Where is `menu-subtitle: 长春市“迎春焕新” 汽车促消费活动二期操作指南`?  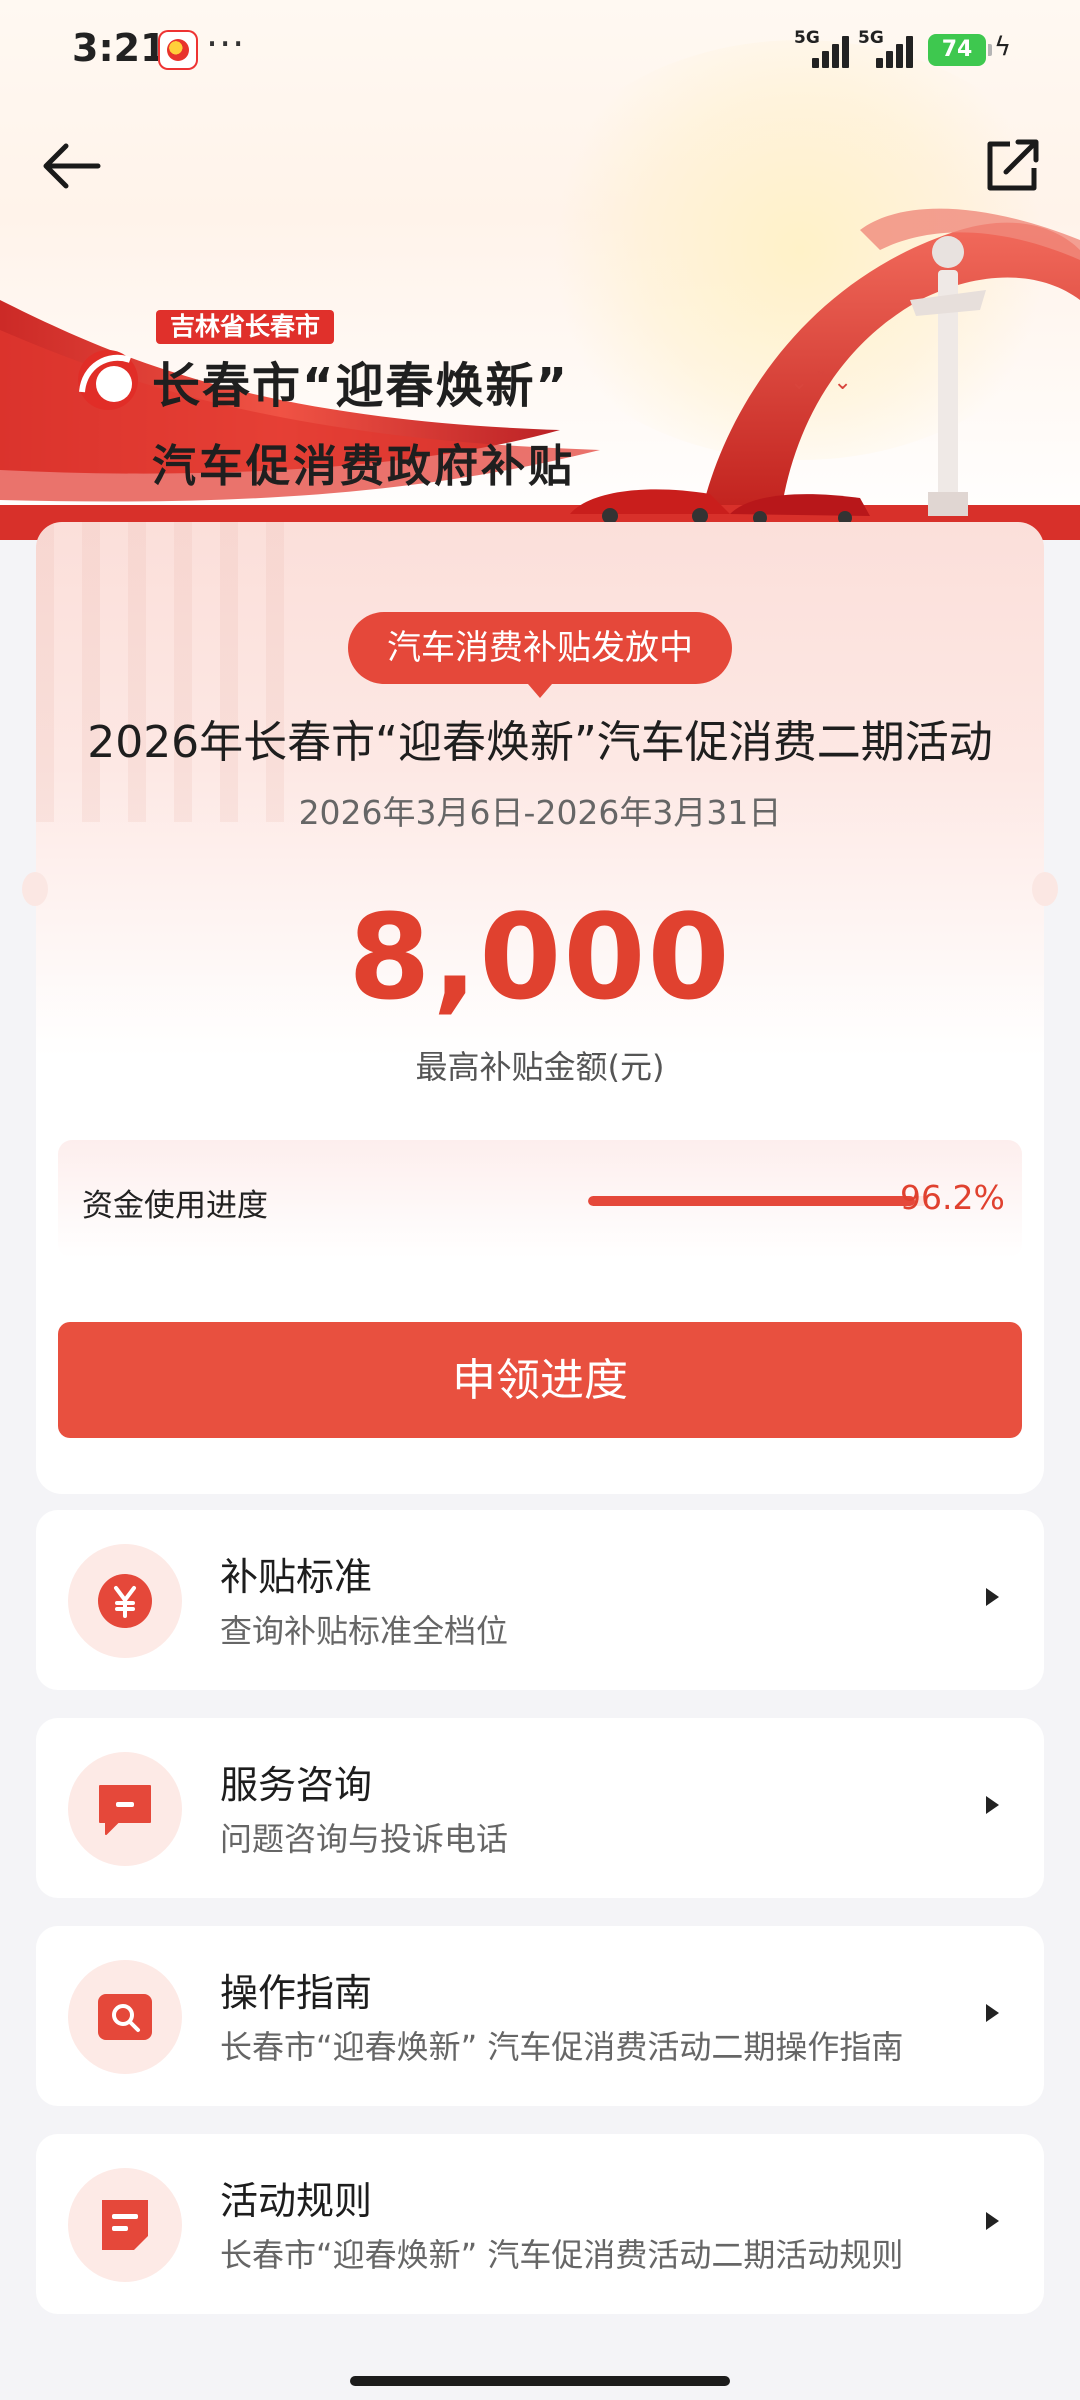
menu-subtitle: 长春市“迎春焕新” 汽车促消费活动二期操作指南 is located at coordinates (562, 2047).